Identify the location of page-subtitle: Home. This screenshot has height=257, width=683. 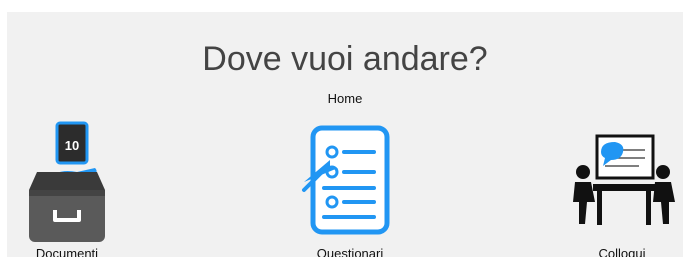
(345, 98).